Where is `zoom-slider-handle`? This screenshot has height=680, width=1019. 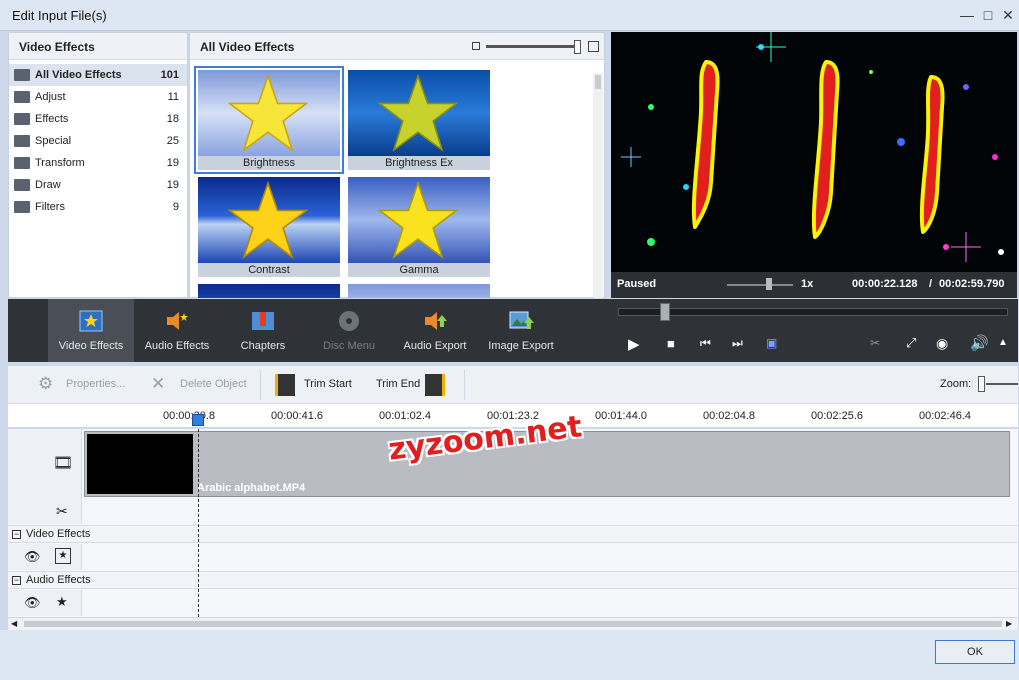 zoom-slider-handle is located at coordinates (981, 384).